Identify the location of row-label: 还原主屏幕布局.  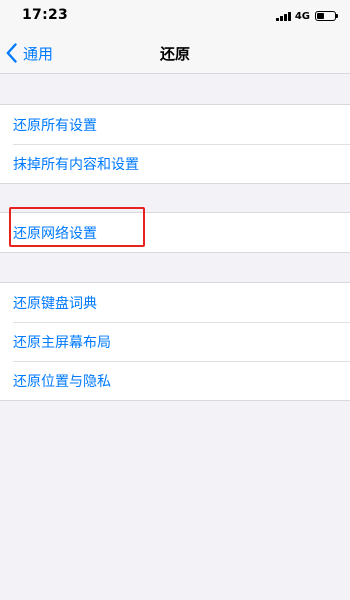
(62, 342).